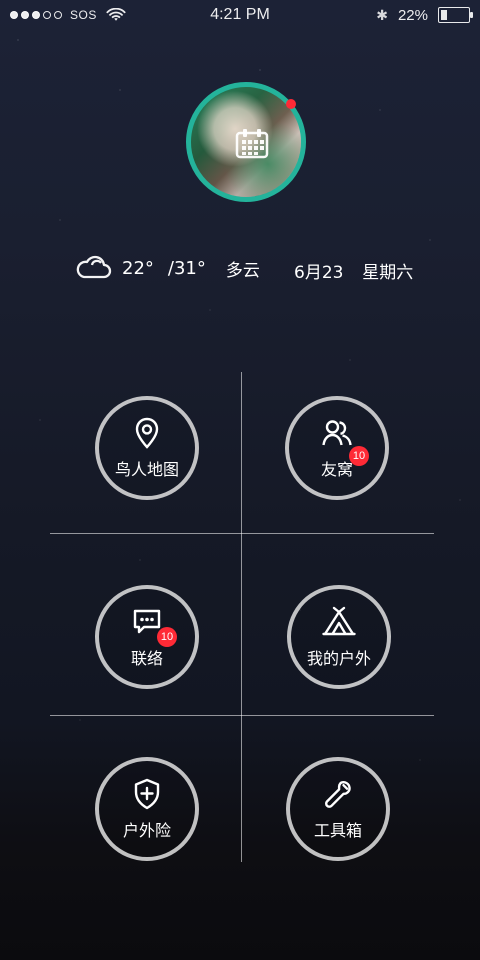 The height and width of the screenshot is (960, 480). Describe the element at coordinates (455, 15) in the screenshot. I see `battery-icon` at that location.